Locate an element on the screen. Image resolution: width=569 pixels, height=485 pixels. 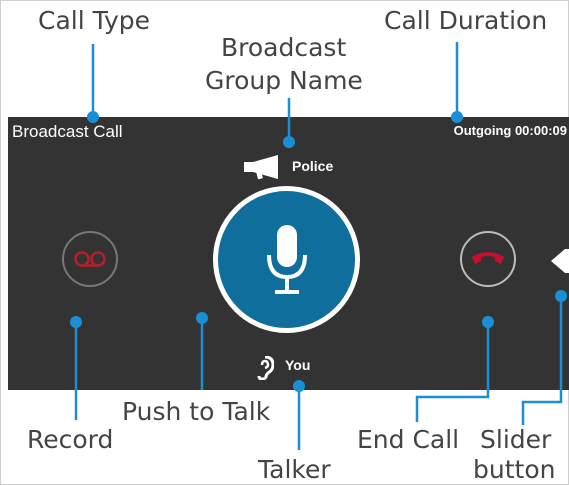
annotation-talker: Talker is located at coordinates (294, 469).